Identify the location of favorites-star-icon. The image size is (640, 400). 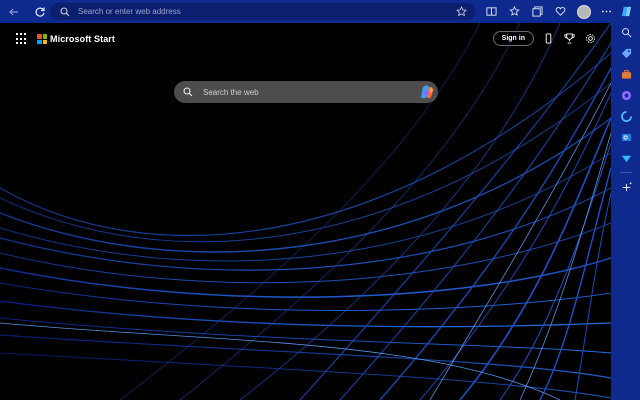
(514, 11).